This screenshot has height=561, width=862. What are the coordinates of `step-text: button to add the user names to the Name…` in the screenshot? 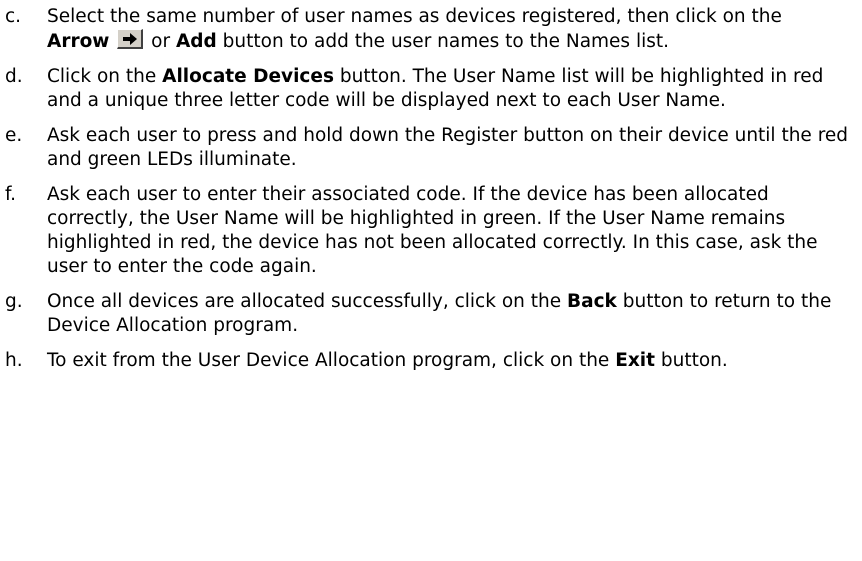 It's located at (443, 41).